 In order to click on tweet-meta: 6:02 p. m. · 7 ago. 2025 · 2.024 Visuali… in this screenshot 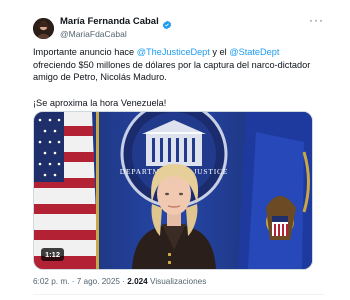, I will do `click(119, 281)`.